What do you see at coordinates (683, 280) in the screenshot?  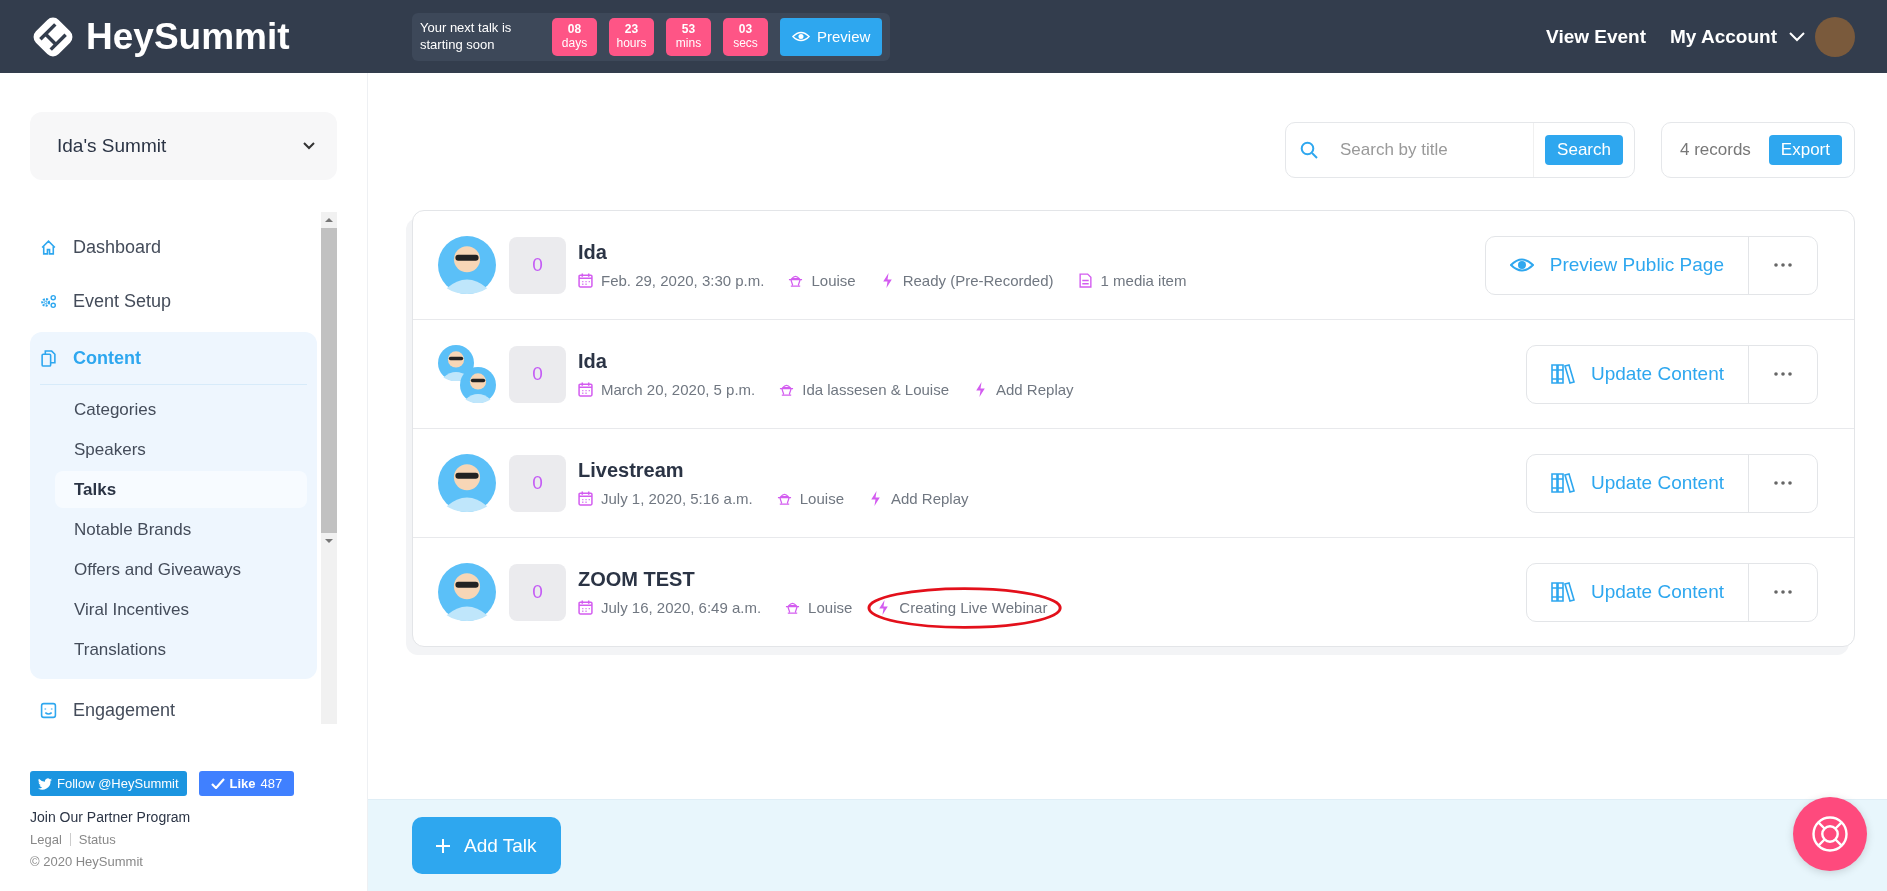 I see `talk-meta-text: Feb. 29, 2020, 3:30 p.m.` at bounding box center [683, 280].